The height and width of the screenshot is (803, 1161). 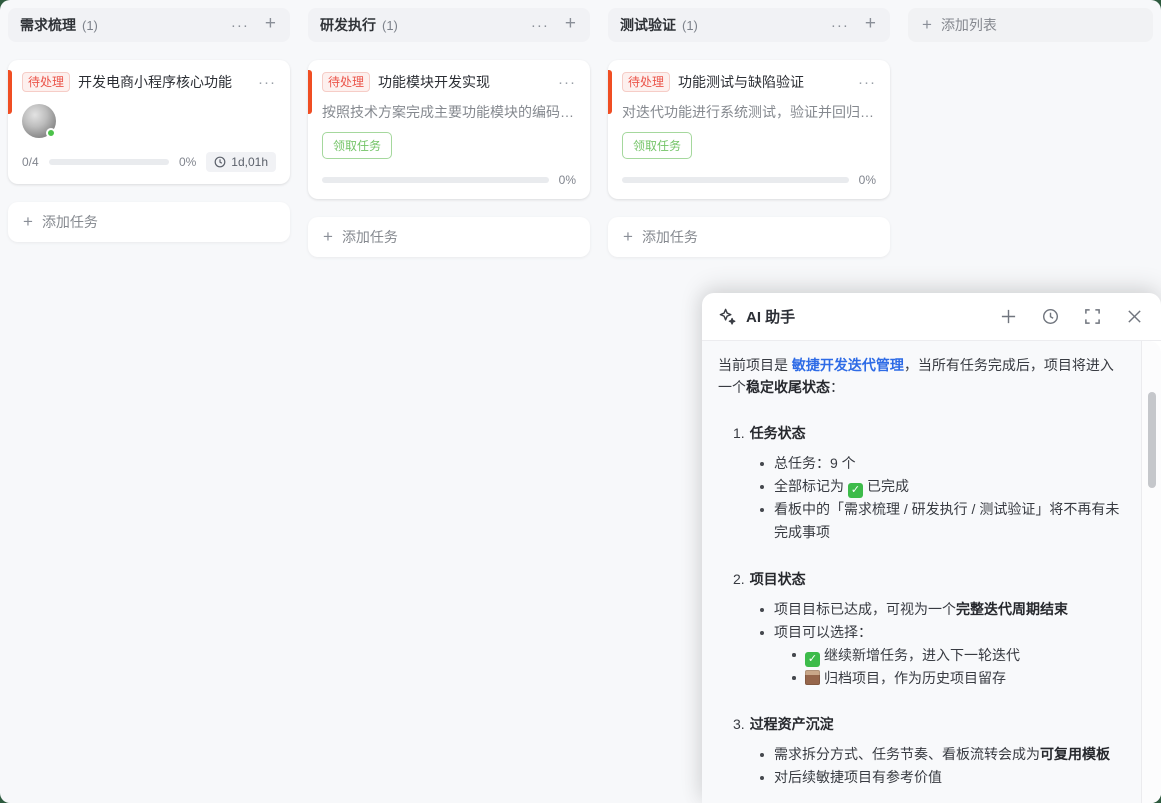 What do you see at coordinates (940, 521) in the screenshot?
I see `bullet-item: 看板中的「需求梳理 / 研发执行 / 测试验证」将不再有未完成事项` at bounding box center [940, 521].